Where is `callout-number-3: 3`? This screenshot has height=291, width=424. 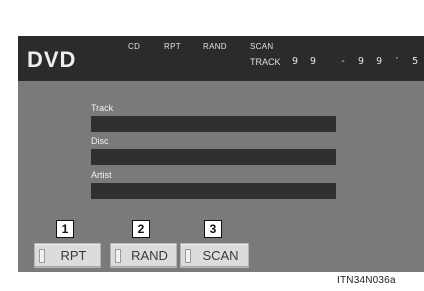
callout-number-3: 3 is located at coordinates (213, 229).